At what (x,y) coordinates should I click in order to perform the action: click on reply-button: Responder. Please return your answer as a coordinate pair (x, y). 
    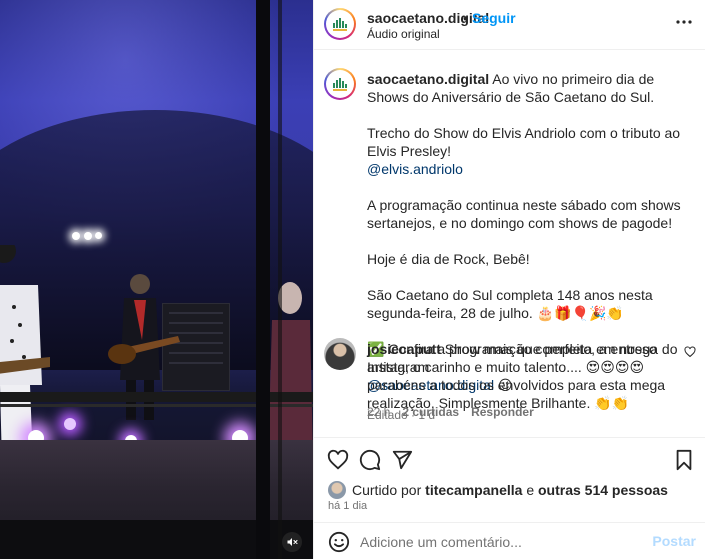
    Looking at the image, I should click on (502, 412).